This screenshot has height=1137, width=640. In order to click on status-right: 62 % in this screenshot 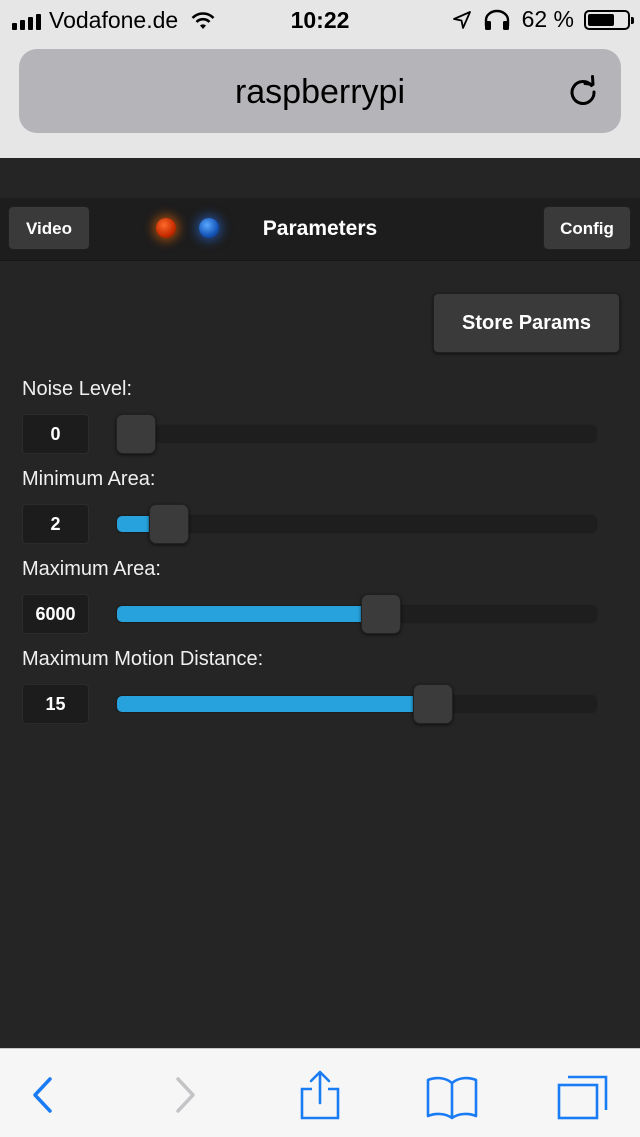, I will do `click(543, 19)`.